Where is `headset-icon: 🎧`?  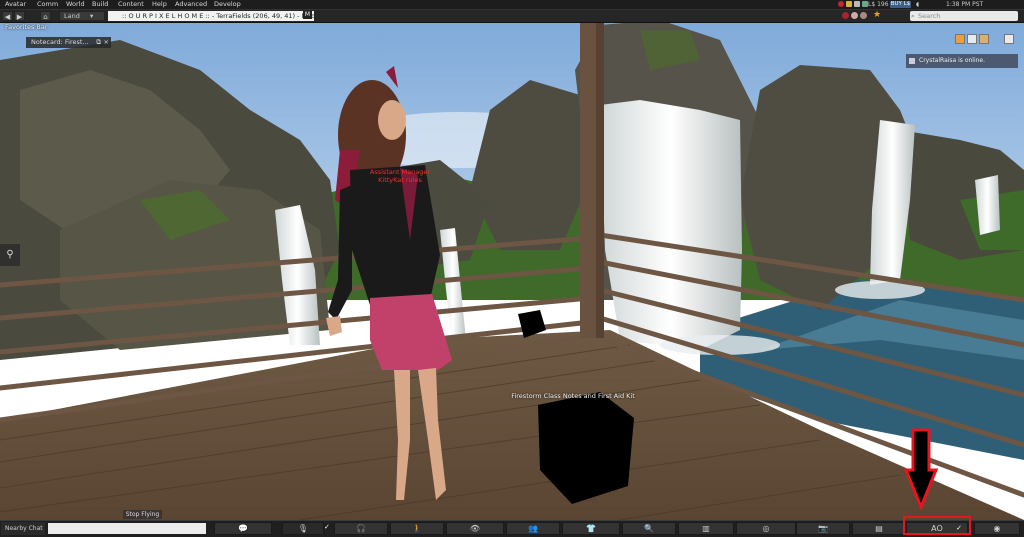 headset-icon: 🎧 is located at coordinates (361, 528).